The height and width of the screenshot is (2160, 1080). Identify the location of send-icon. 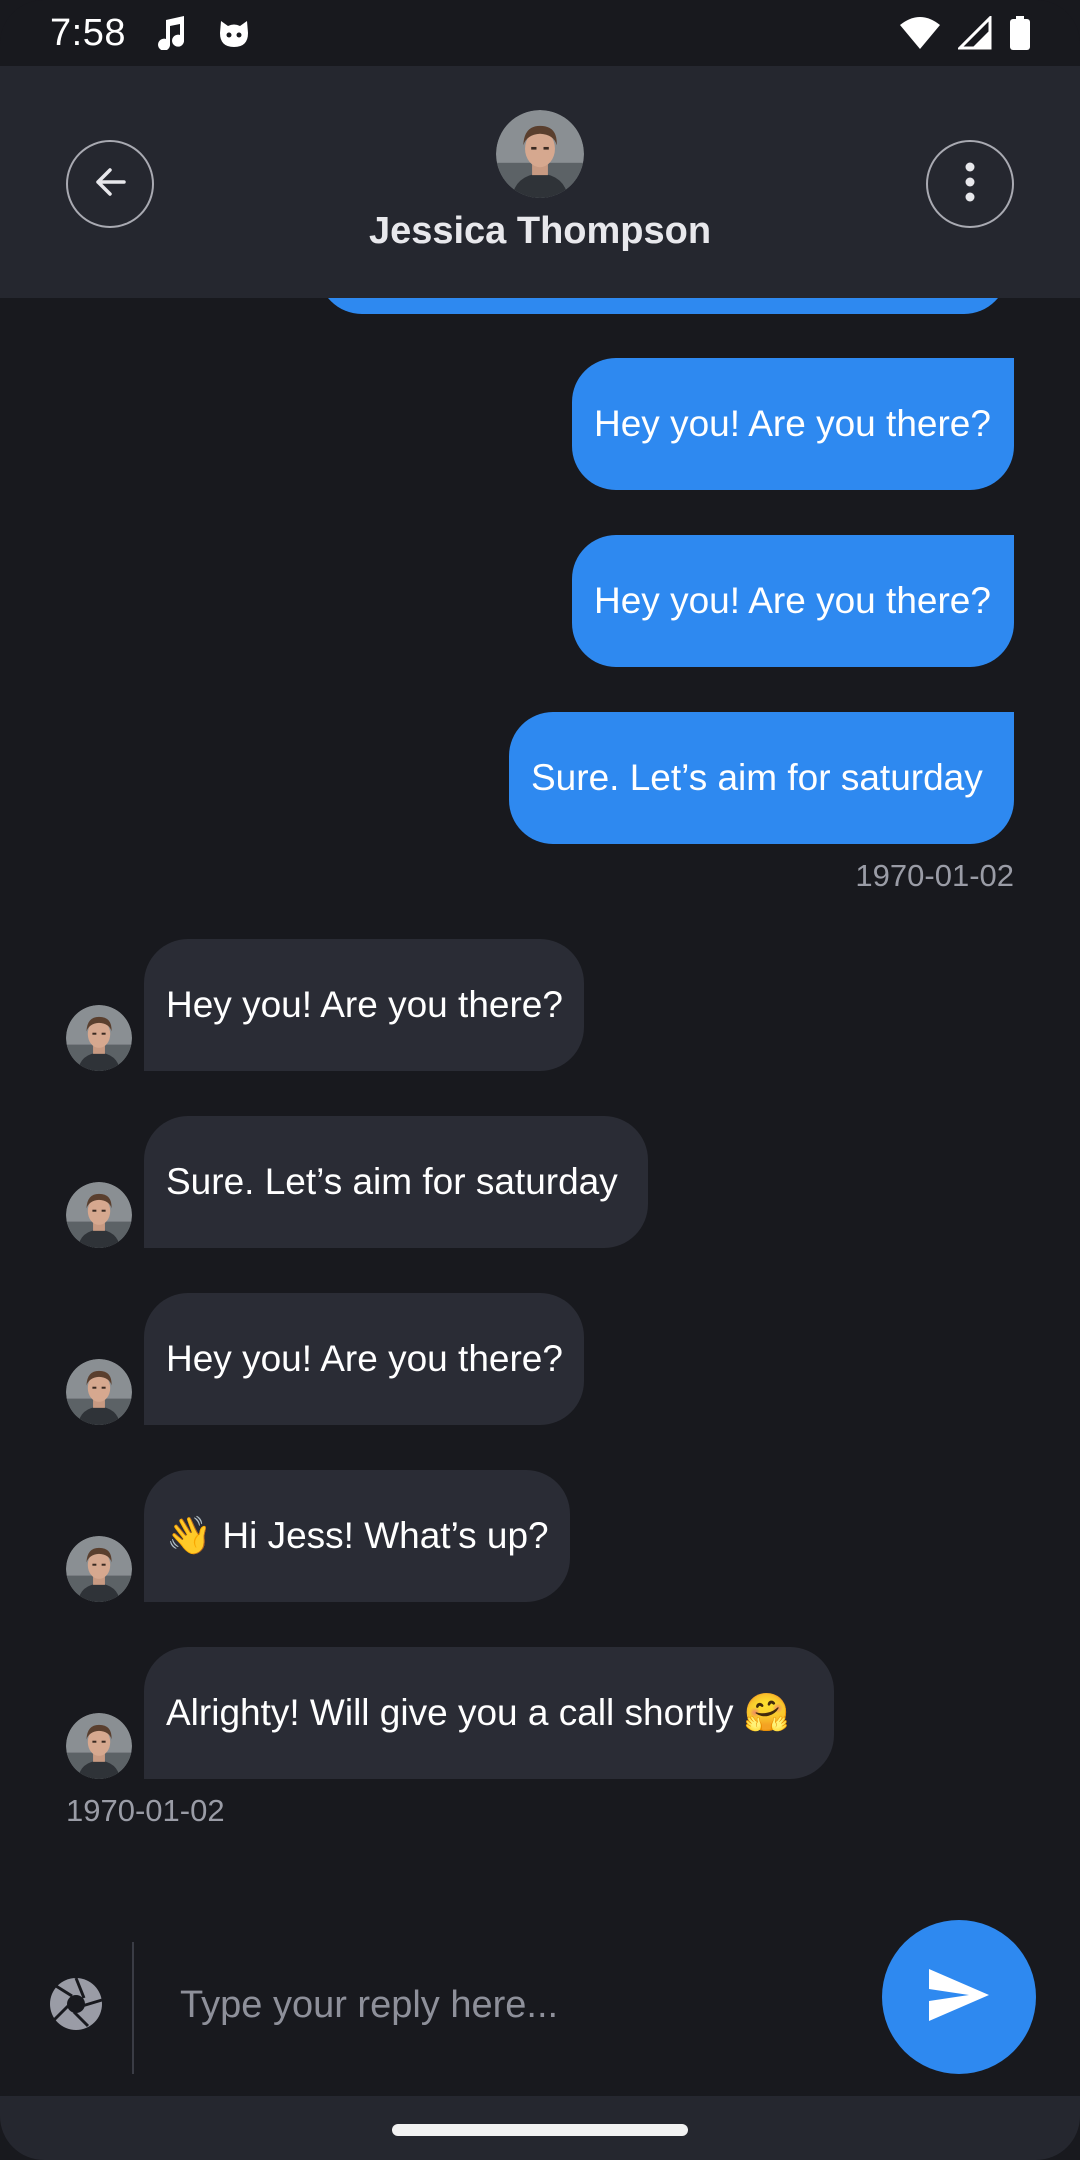
(959, 1997).